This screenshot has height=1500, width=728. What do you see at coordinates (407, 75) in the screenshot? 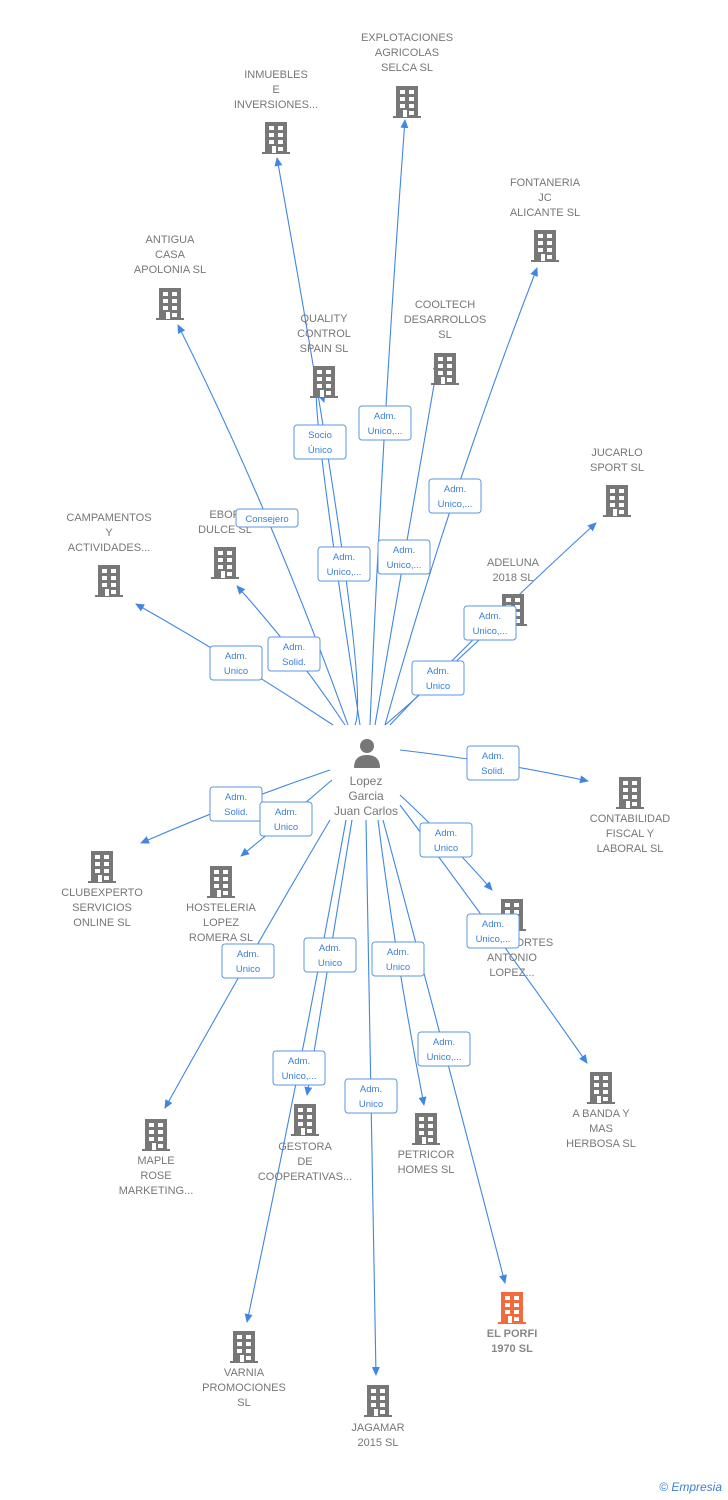
I see `company-node: EXPLOTACIONES AGRICOLAS SELCA SL` at bounding box center [407, 75].